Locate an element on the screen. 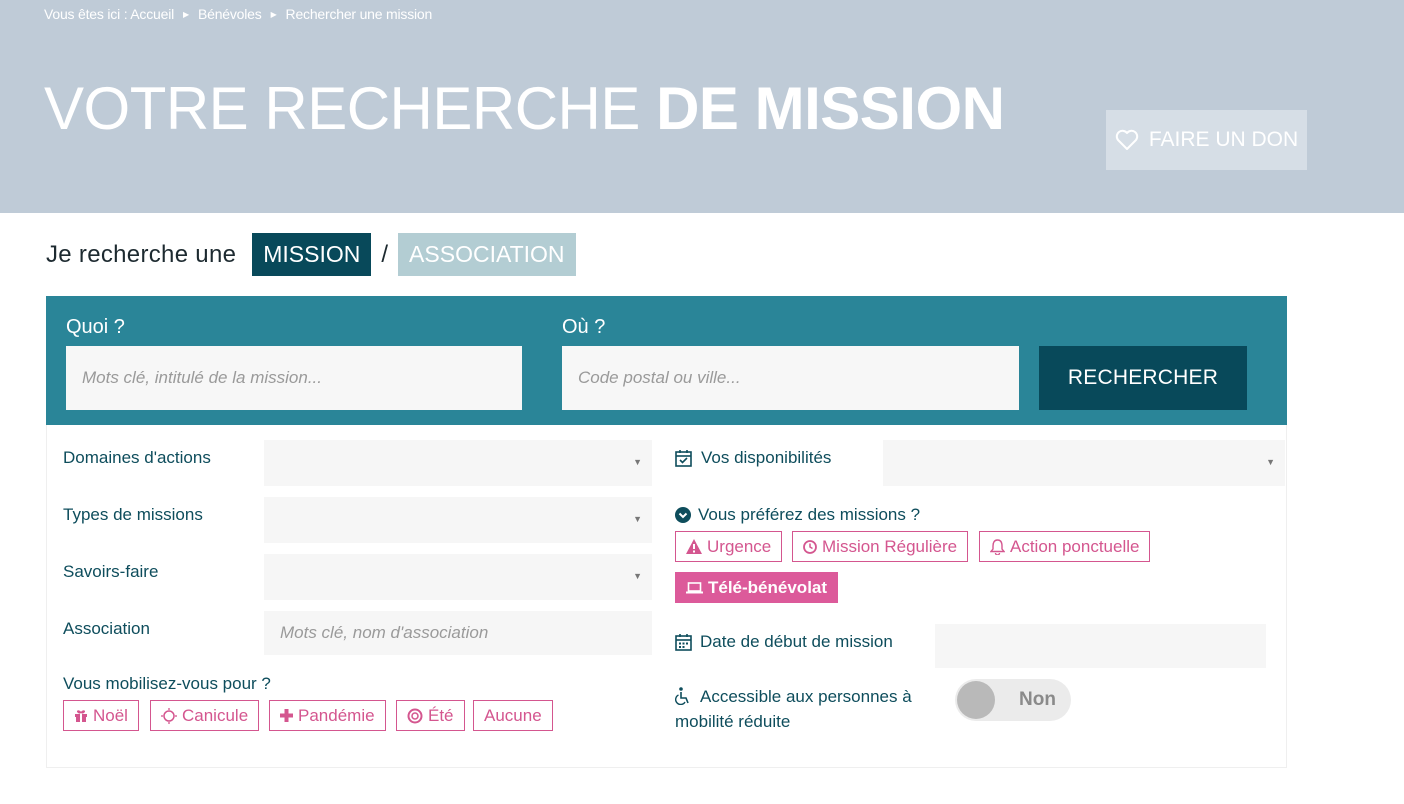 This screenshot has width=1404, height=804. chip-label: Noël is located at coordinates (110, 715).